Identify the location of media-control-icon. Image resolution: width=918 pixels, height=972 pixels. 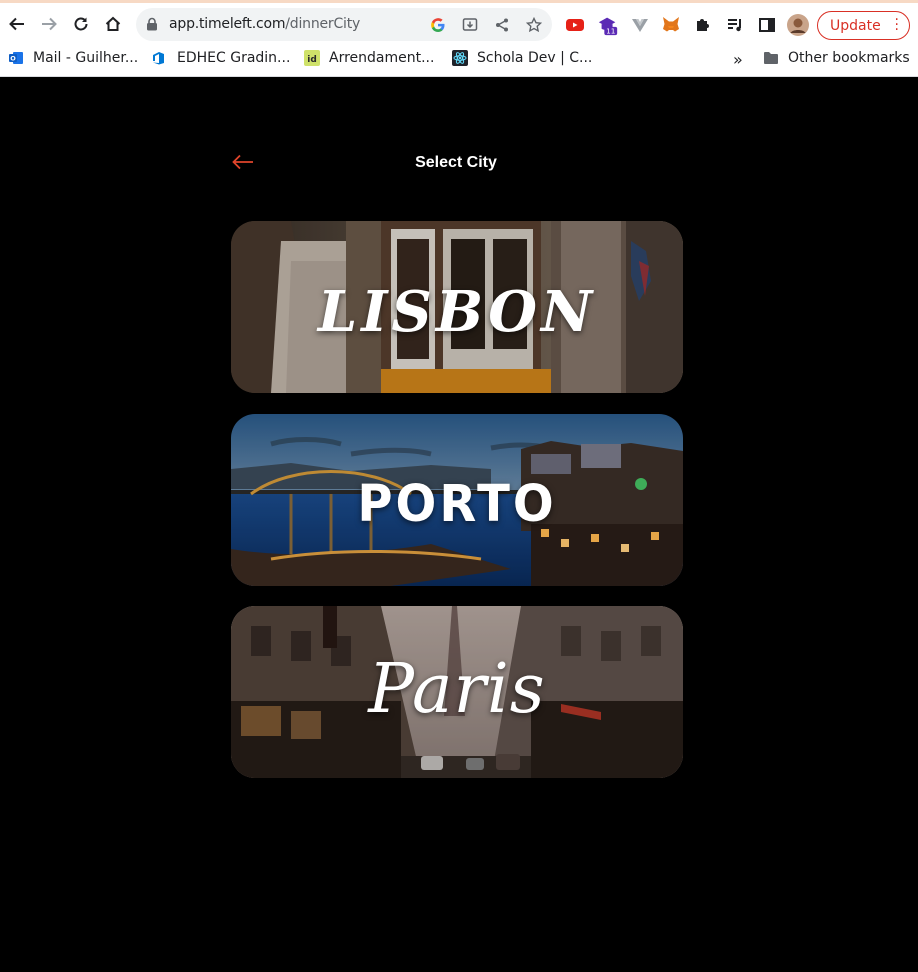
(735, 25).